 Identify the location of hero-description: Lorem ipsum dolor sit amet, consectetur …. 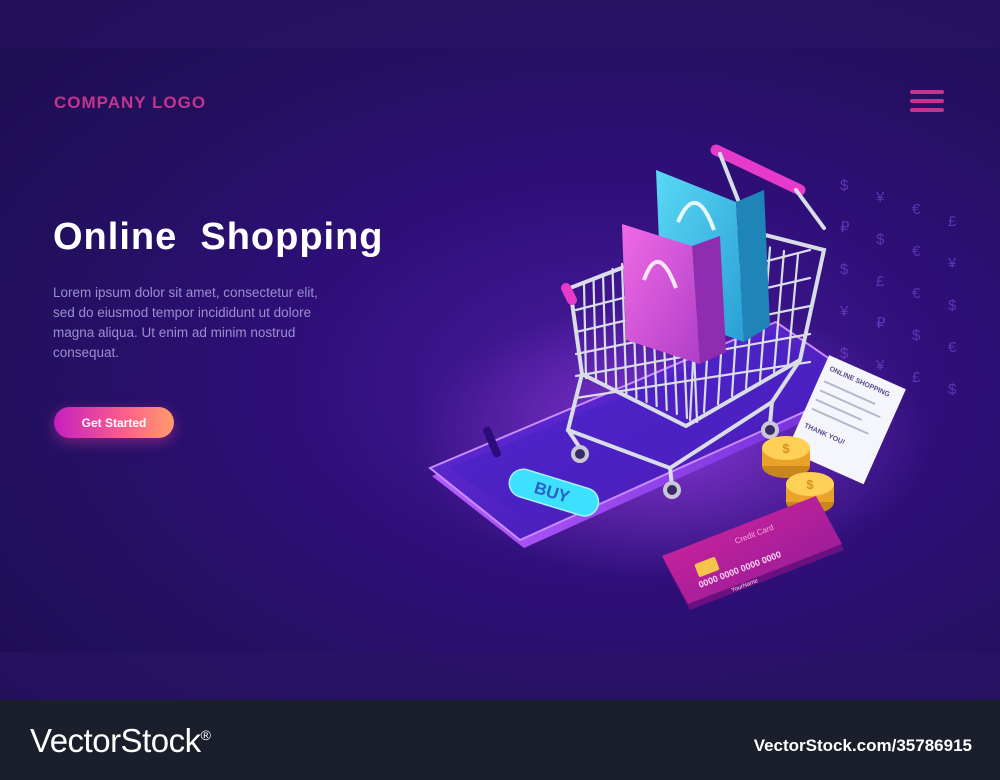
(185, 322).